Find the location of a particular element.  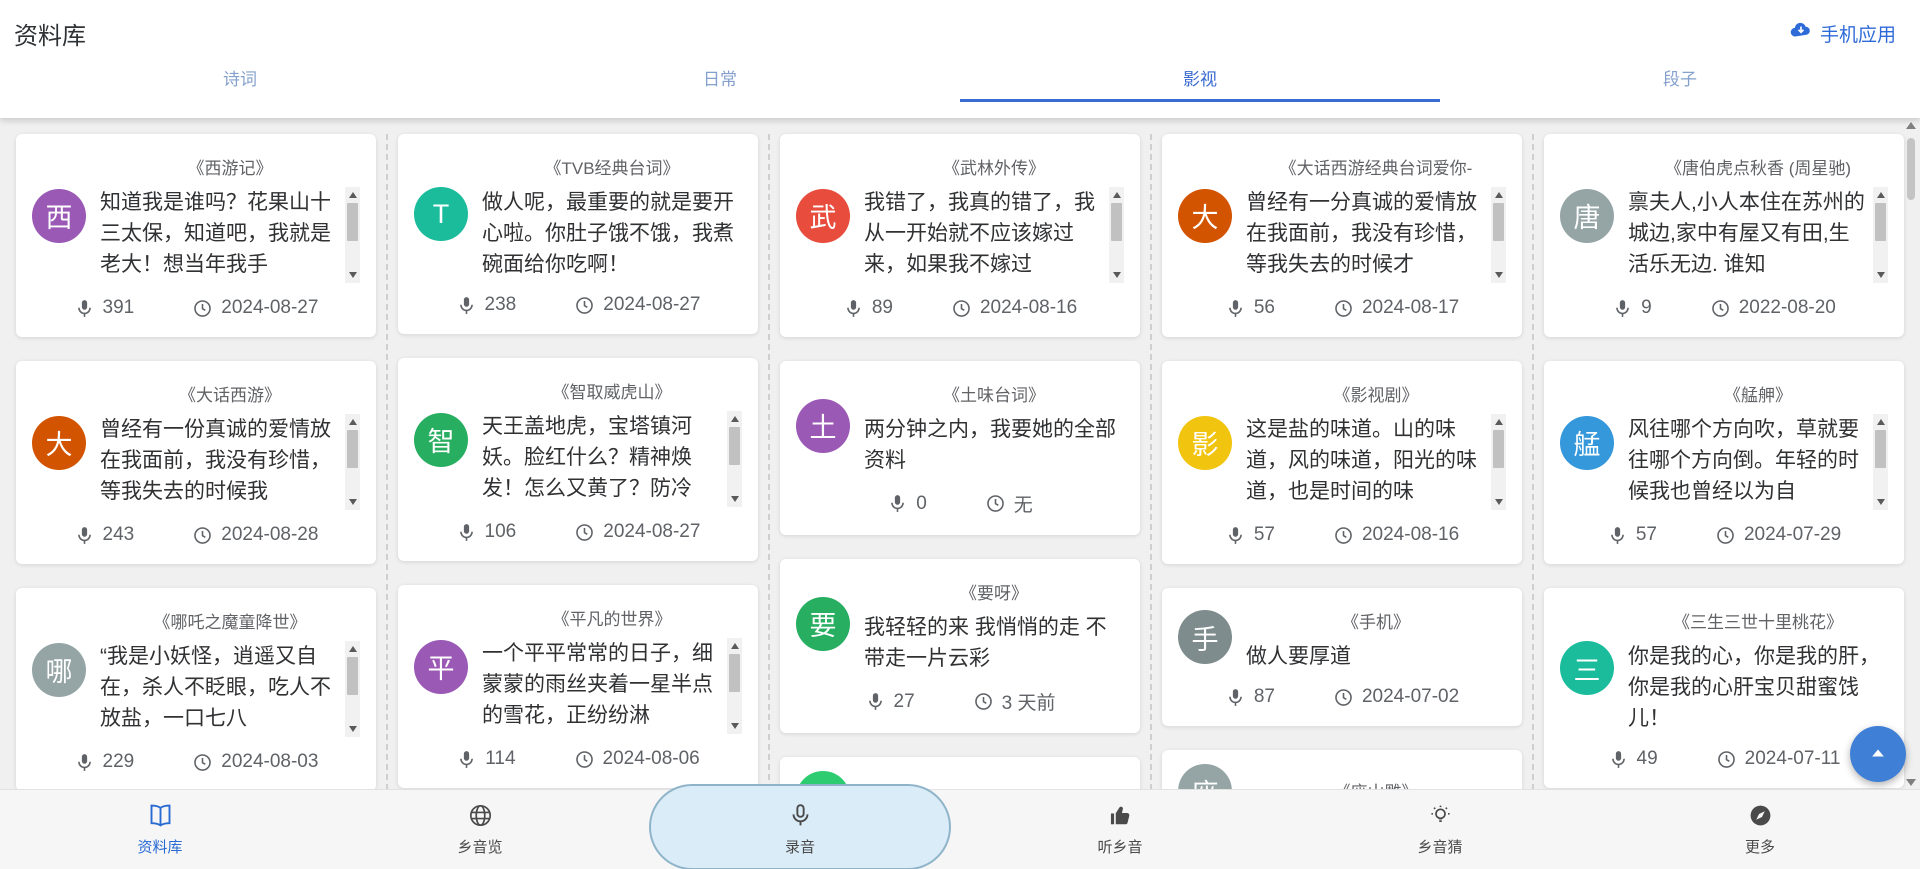

page-scrollbar is located at coordinates (1911, 454).